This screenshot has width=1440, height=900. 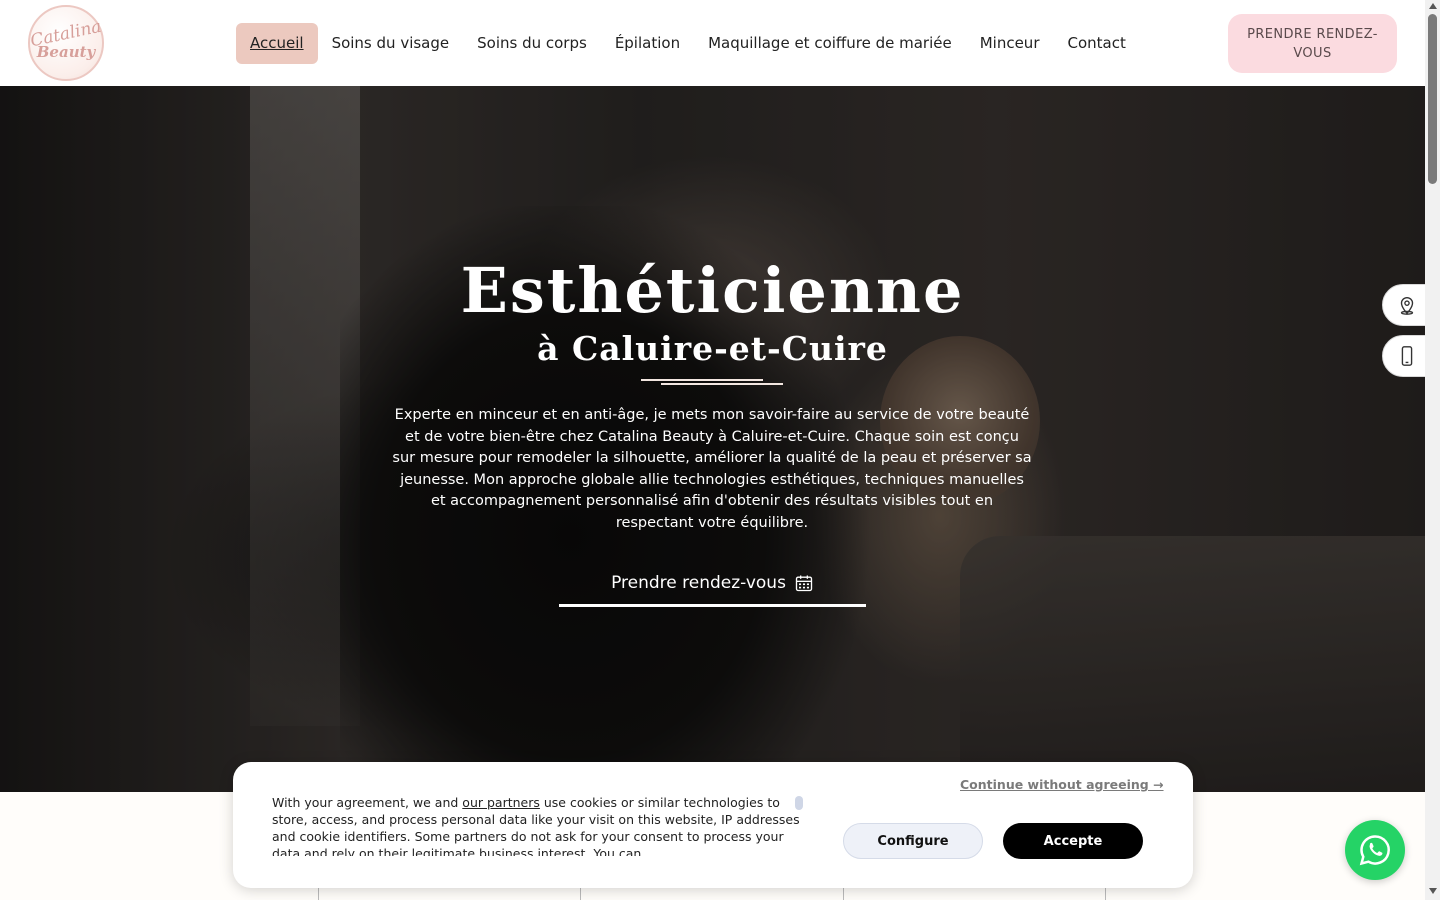 What do you see at coordinates (501, 802) in the screenshot?
I see `partners-link: our partners` at bounding box center [501, 802].